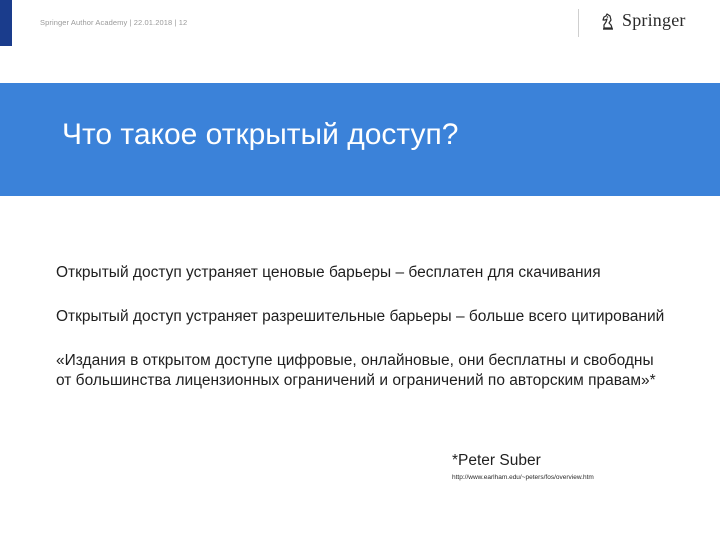 The width and height of the screenshot is (720, 540). I want to click on quote-attribution: *Peter Suber, so click(496, 460).